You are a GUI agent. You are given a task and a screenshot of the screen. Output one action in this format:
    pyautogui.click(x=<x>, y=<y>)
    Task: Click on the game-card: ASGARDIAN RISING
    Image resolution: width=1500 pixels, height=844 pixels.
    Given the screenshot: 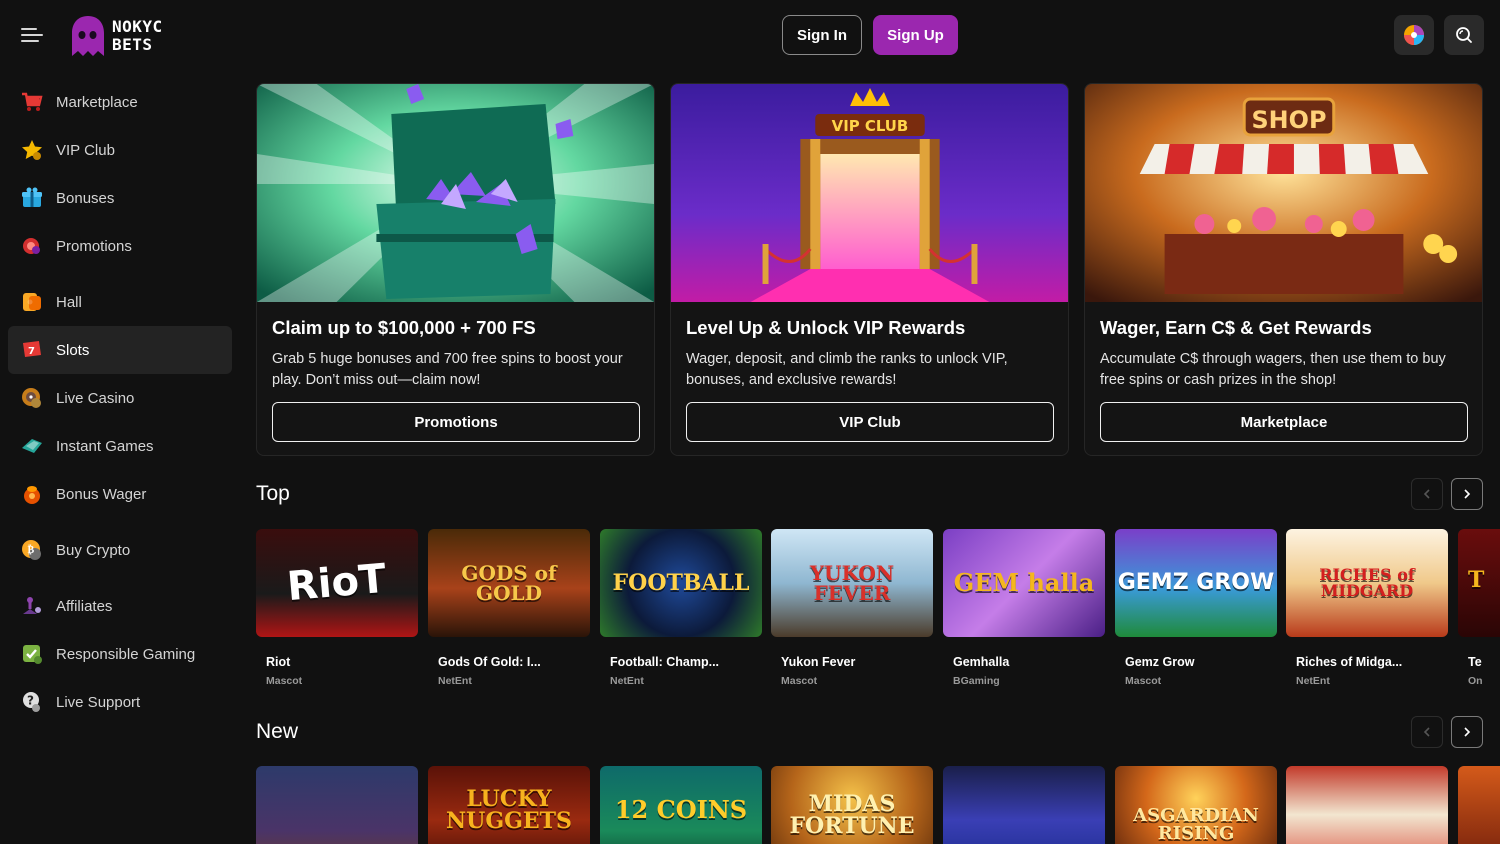 What is the action you would take?
    pyautogui.click(x=1196, y=805)
    